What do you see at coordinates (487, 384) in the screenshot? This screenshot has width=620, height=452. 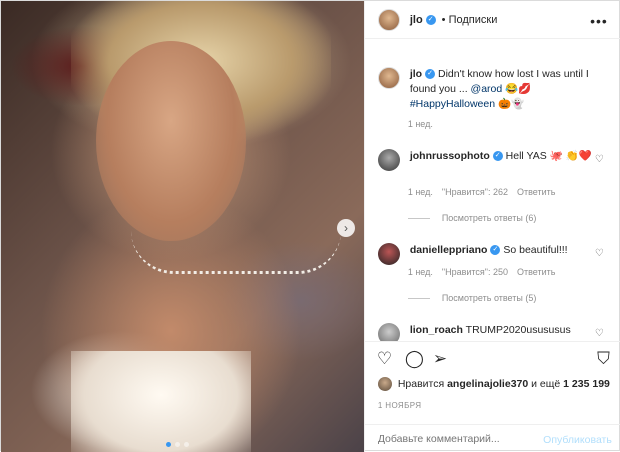 I see `liker-username: angelinajolie370` at bounding box center [487, 384].